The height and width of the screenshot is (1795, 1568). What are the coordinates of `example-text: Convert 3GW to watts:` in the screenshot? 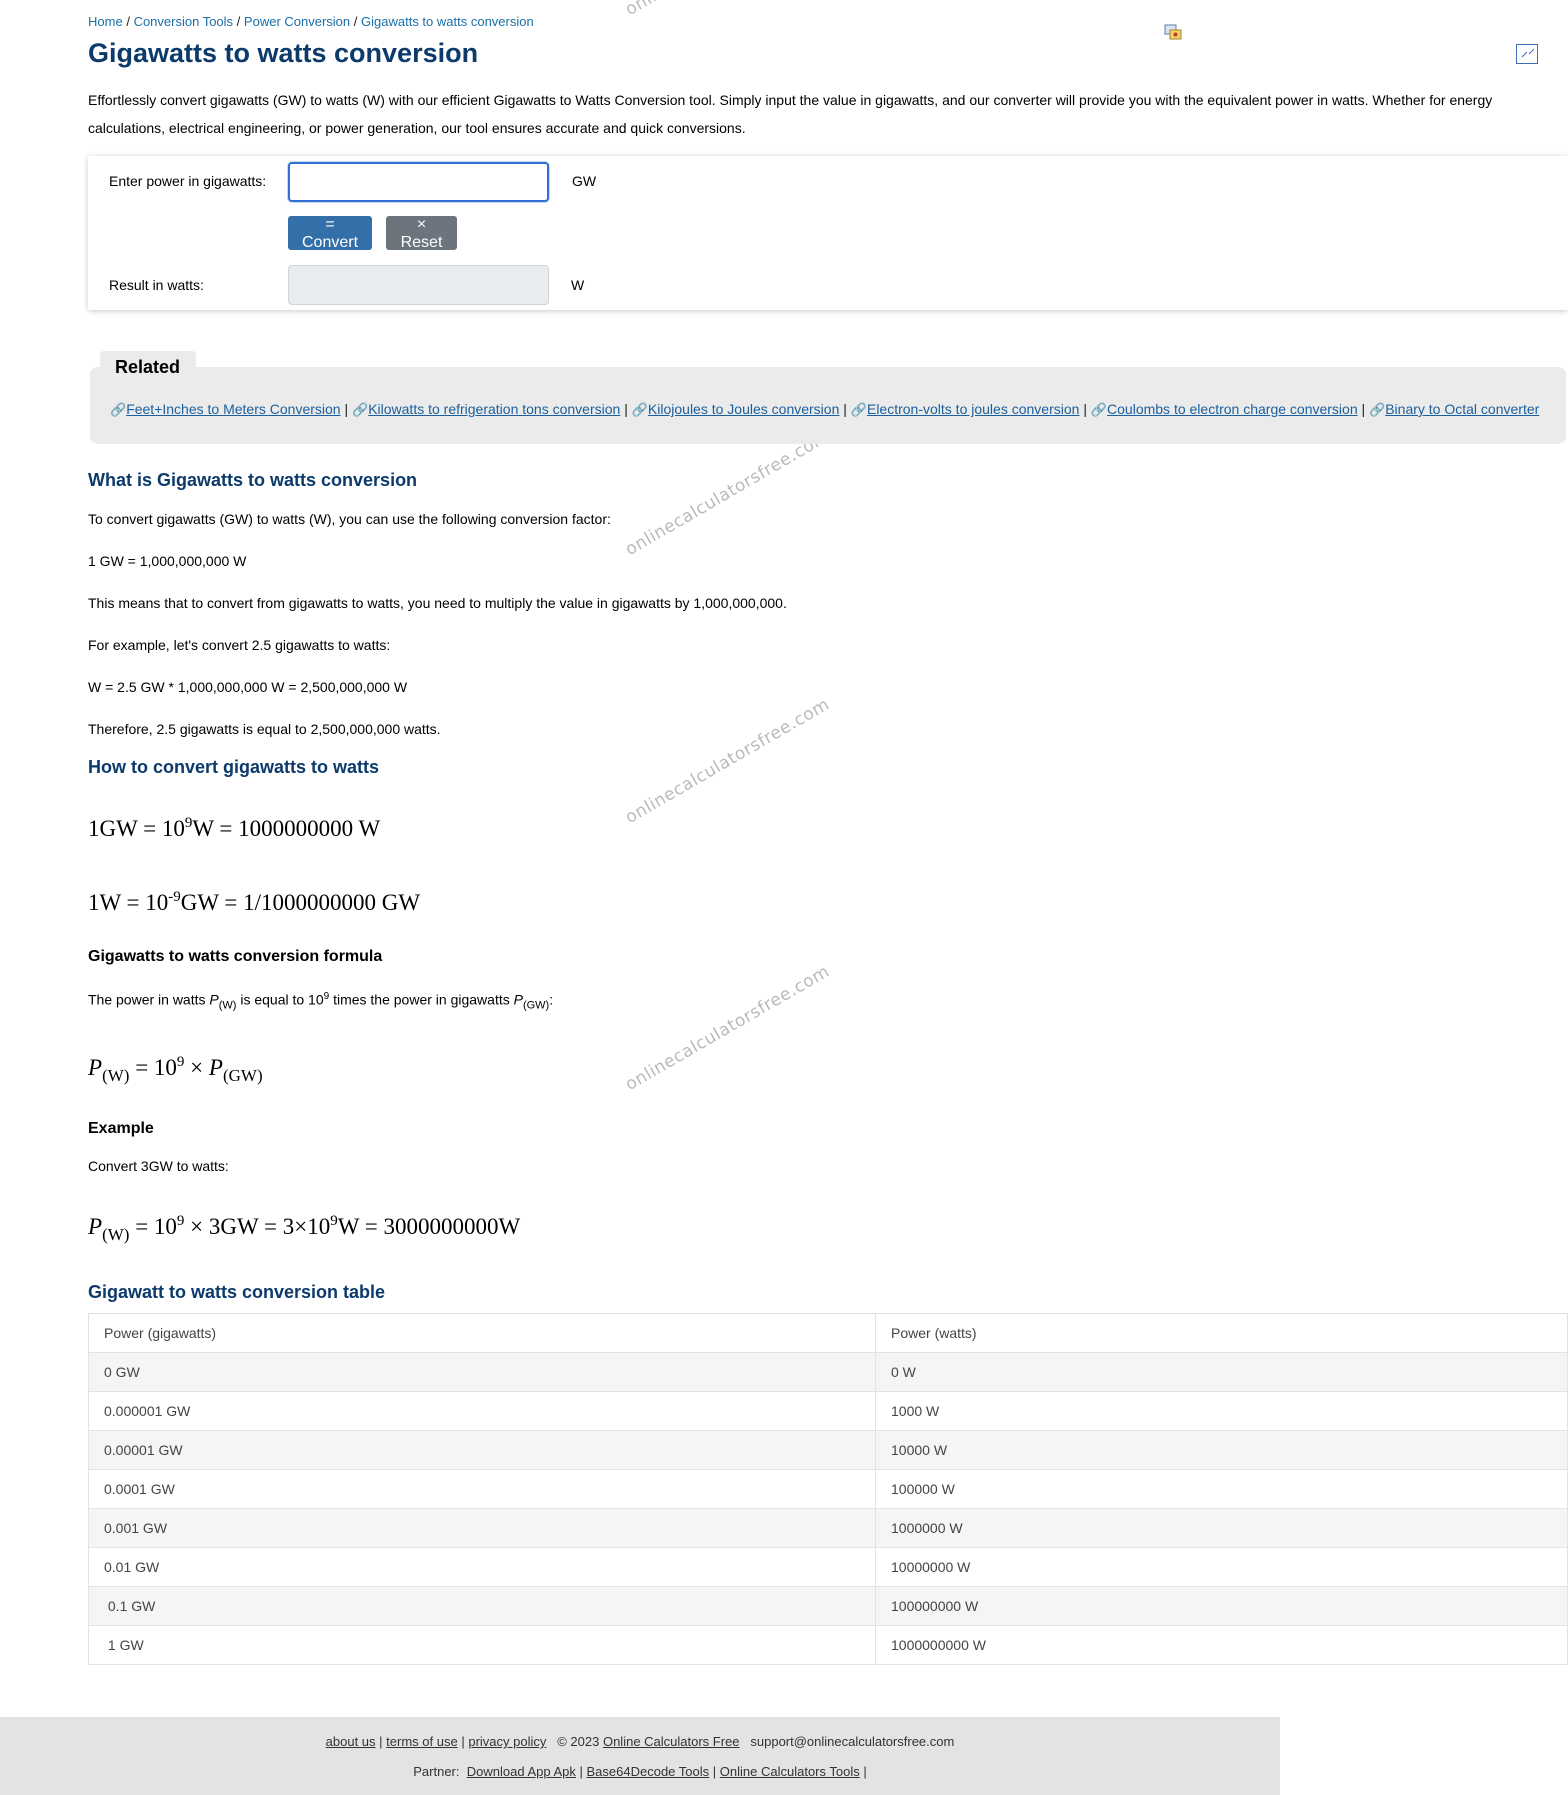 It's located at (158, 1166).